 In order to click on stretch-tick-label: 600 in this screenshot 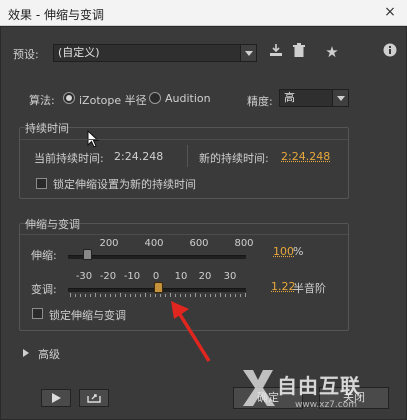, I will do `click(199, 243)`.